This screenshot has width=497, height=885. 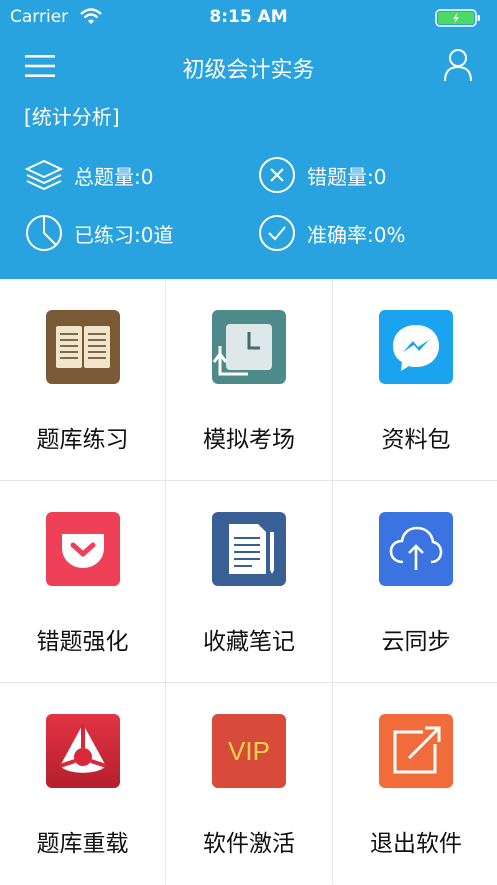 What do you see at coordinates (72, 117) in the screenshot?
I see `stats-section-label: [统计分析]` at bounding box center [72, 117].